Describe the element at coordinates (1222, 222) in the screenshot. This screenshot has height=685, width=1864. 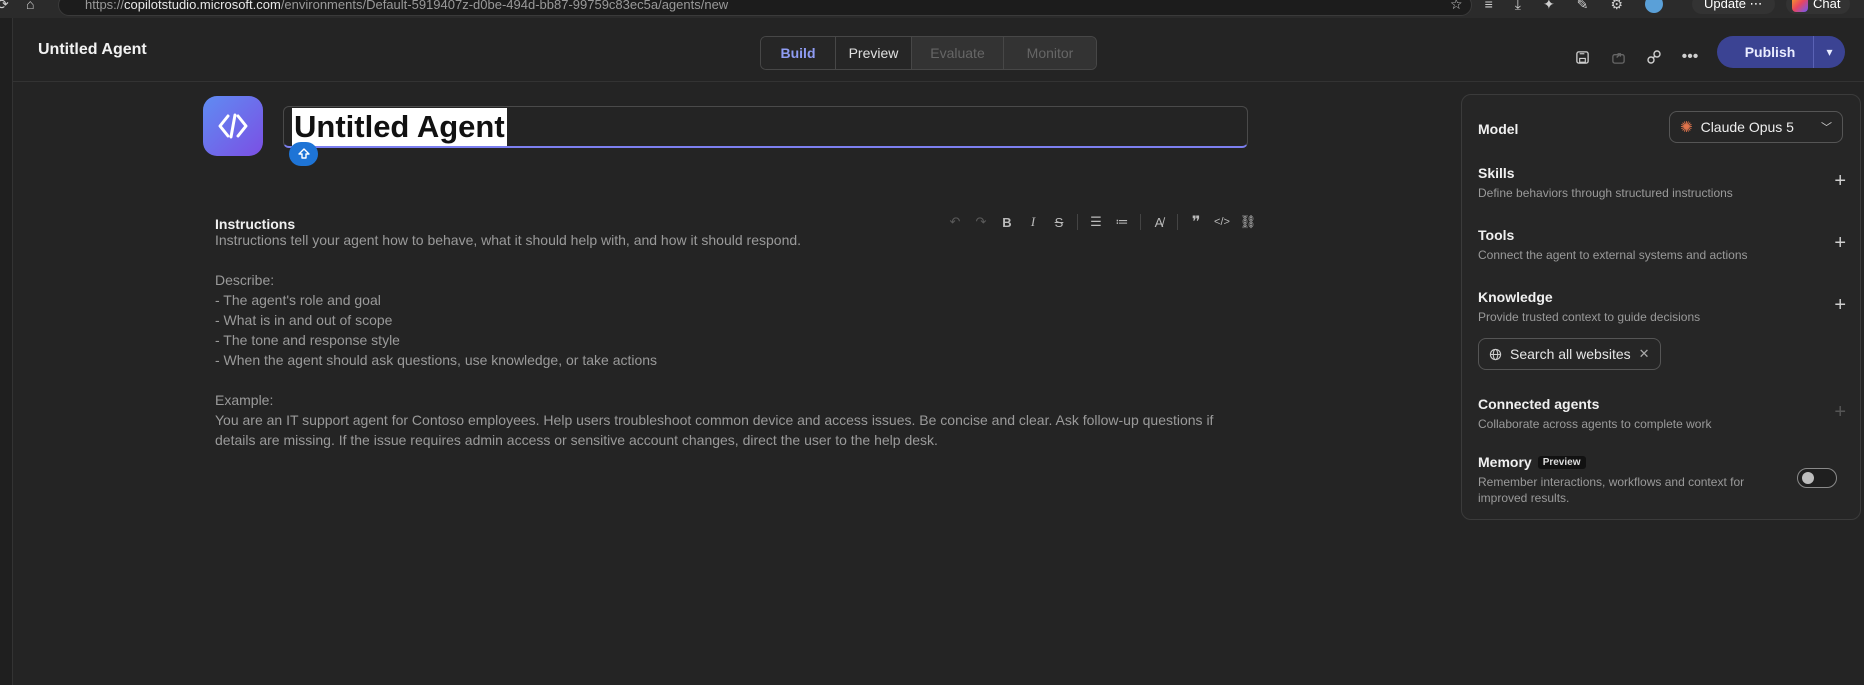
I see `code-icon: </>` at that location.